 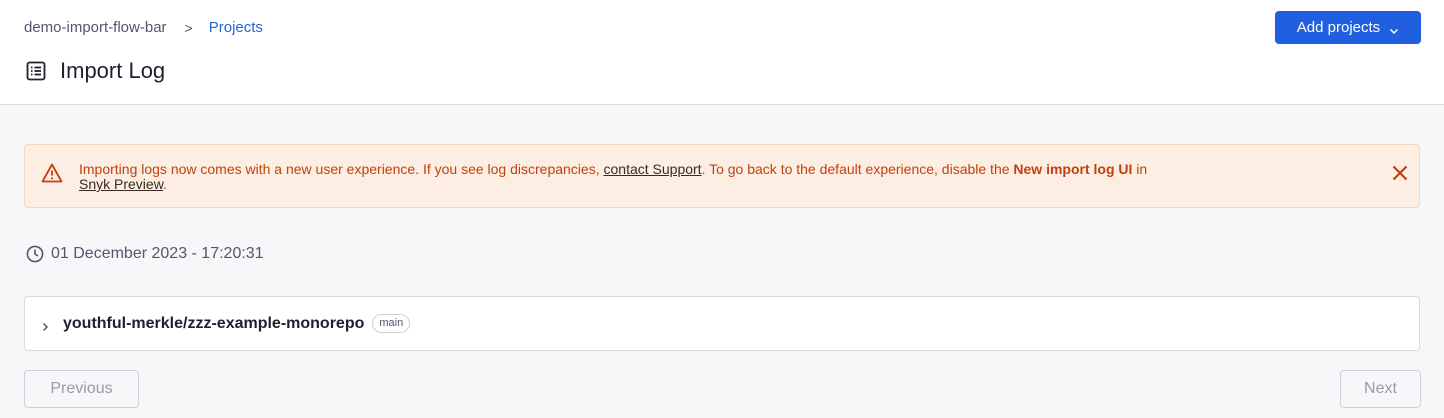 What do you see at coordinates (214, 323) in the screenshot?
I see `repo-name: youthful-merkle/zzz-example-monorepo` at bounding box center [214, 323].